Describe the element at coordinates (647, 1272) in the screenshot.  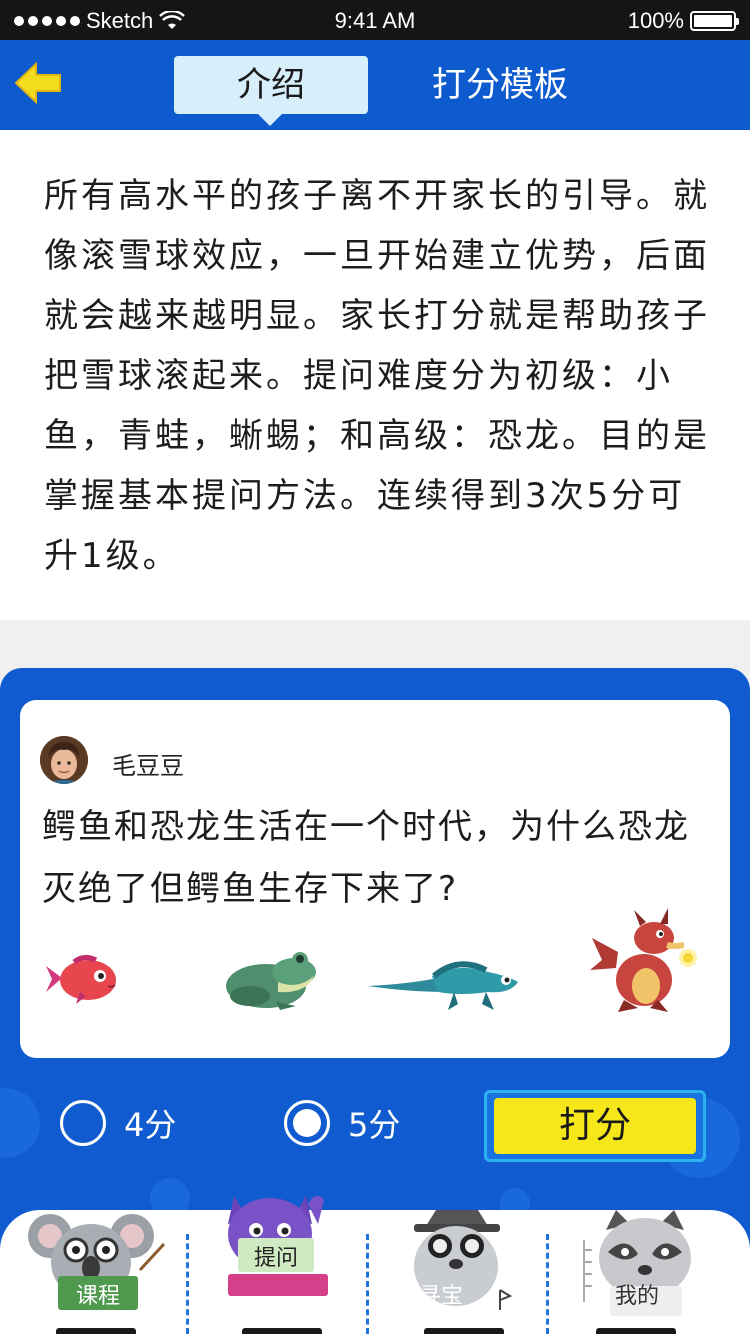
I see `tab-mine: 我的` at that location.